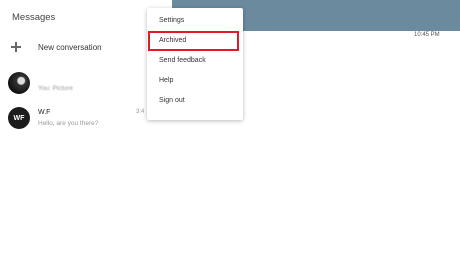  What do you see at coordinates (16, 47) in the screenshot?
I see `plus-icon` at bounding box center [16, 47].